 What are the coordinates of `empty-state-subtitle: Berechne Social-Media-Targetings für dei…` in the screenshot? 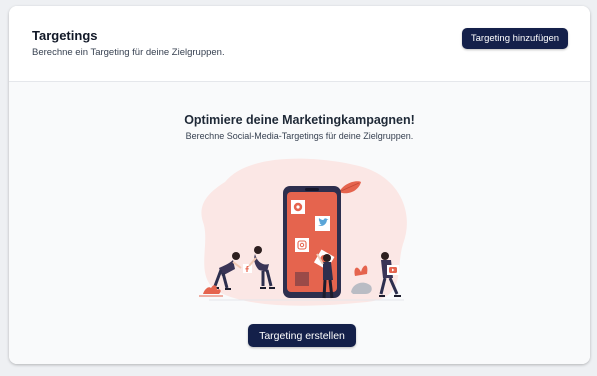 It's located at (299, 136).